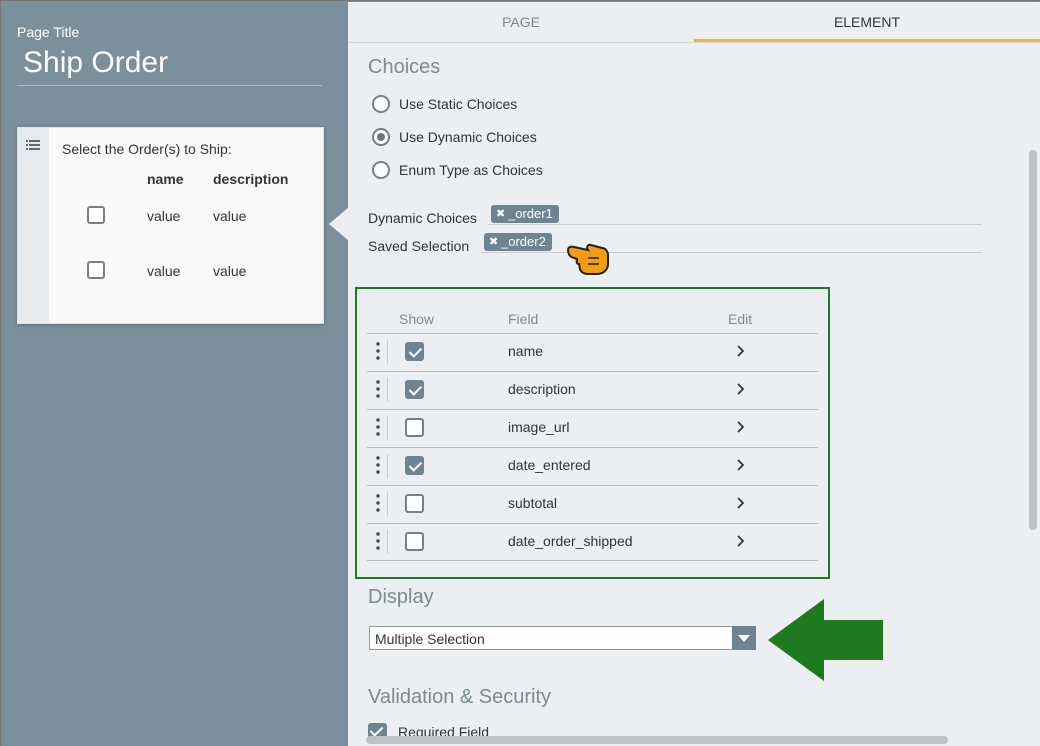 The image size is (1040, 746). What do you see at coordinates (570, 541) in the screenshot?
I see `field-name: date_order_shipped` at bounding box center [570, 541].